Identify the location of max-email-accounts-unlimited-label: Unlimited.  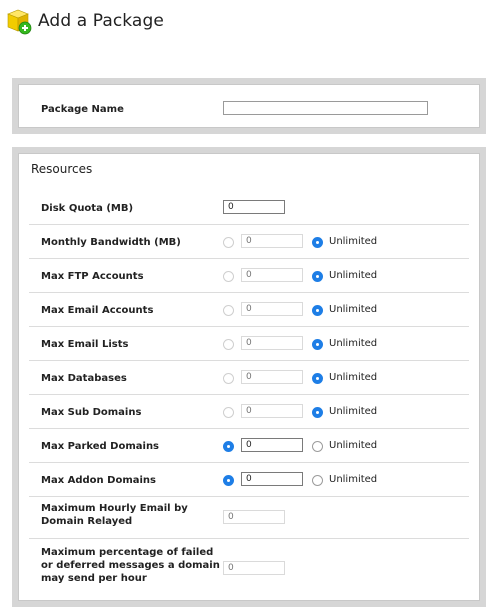
(353, 309).